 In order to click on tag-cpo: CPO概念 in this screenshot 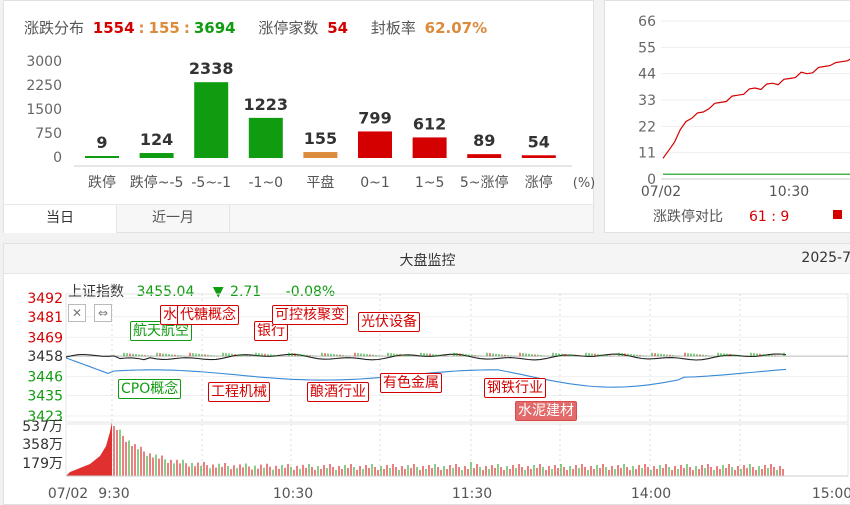, I will do `click(150, 389)`.